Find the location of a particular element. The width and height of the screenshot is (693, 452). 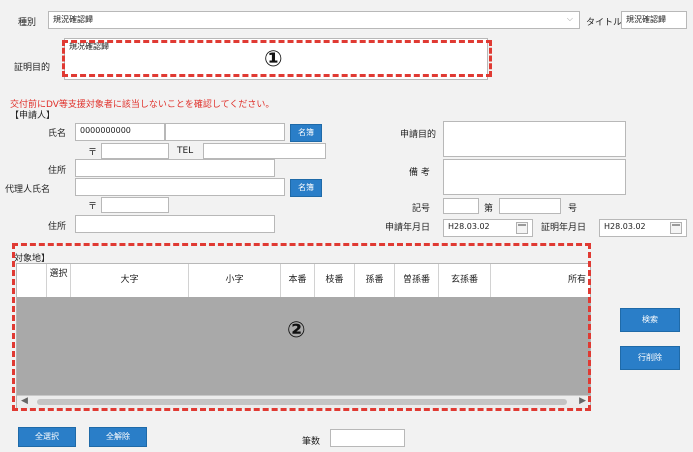

applicant-name-code-value: 0000000000 is located at coordinates (105, 130).